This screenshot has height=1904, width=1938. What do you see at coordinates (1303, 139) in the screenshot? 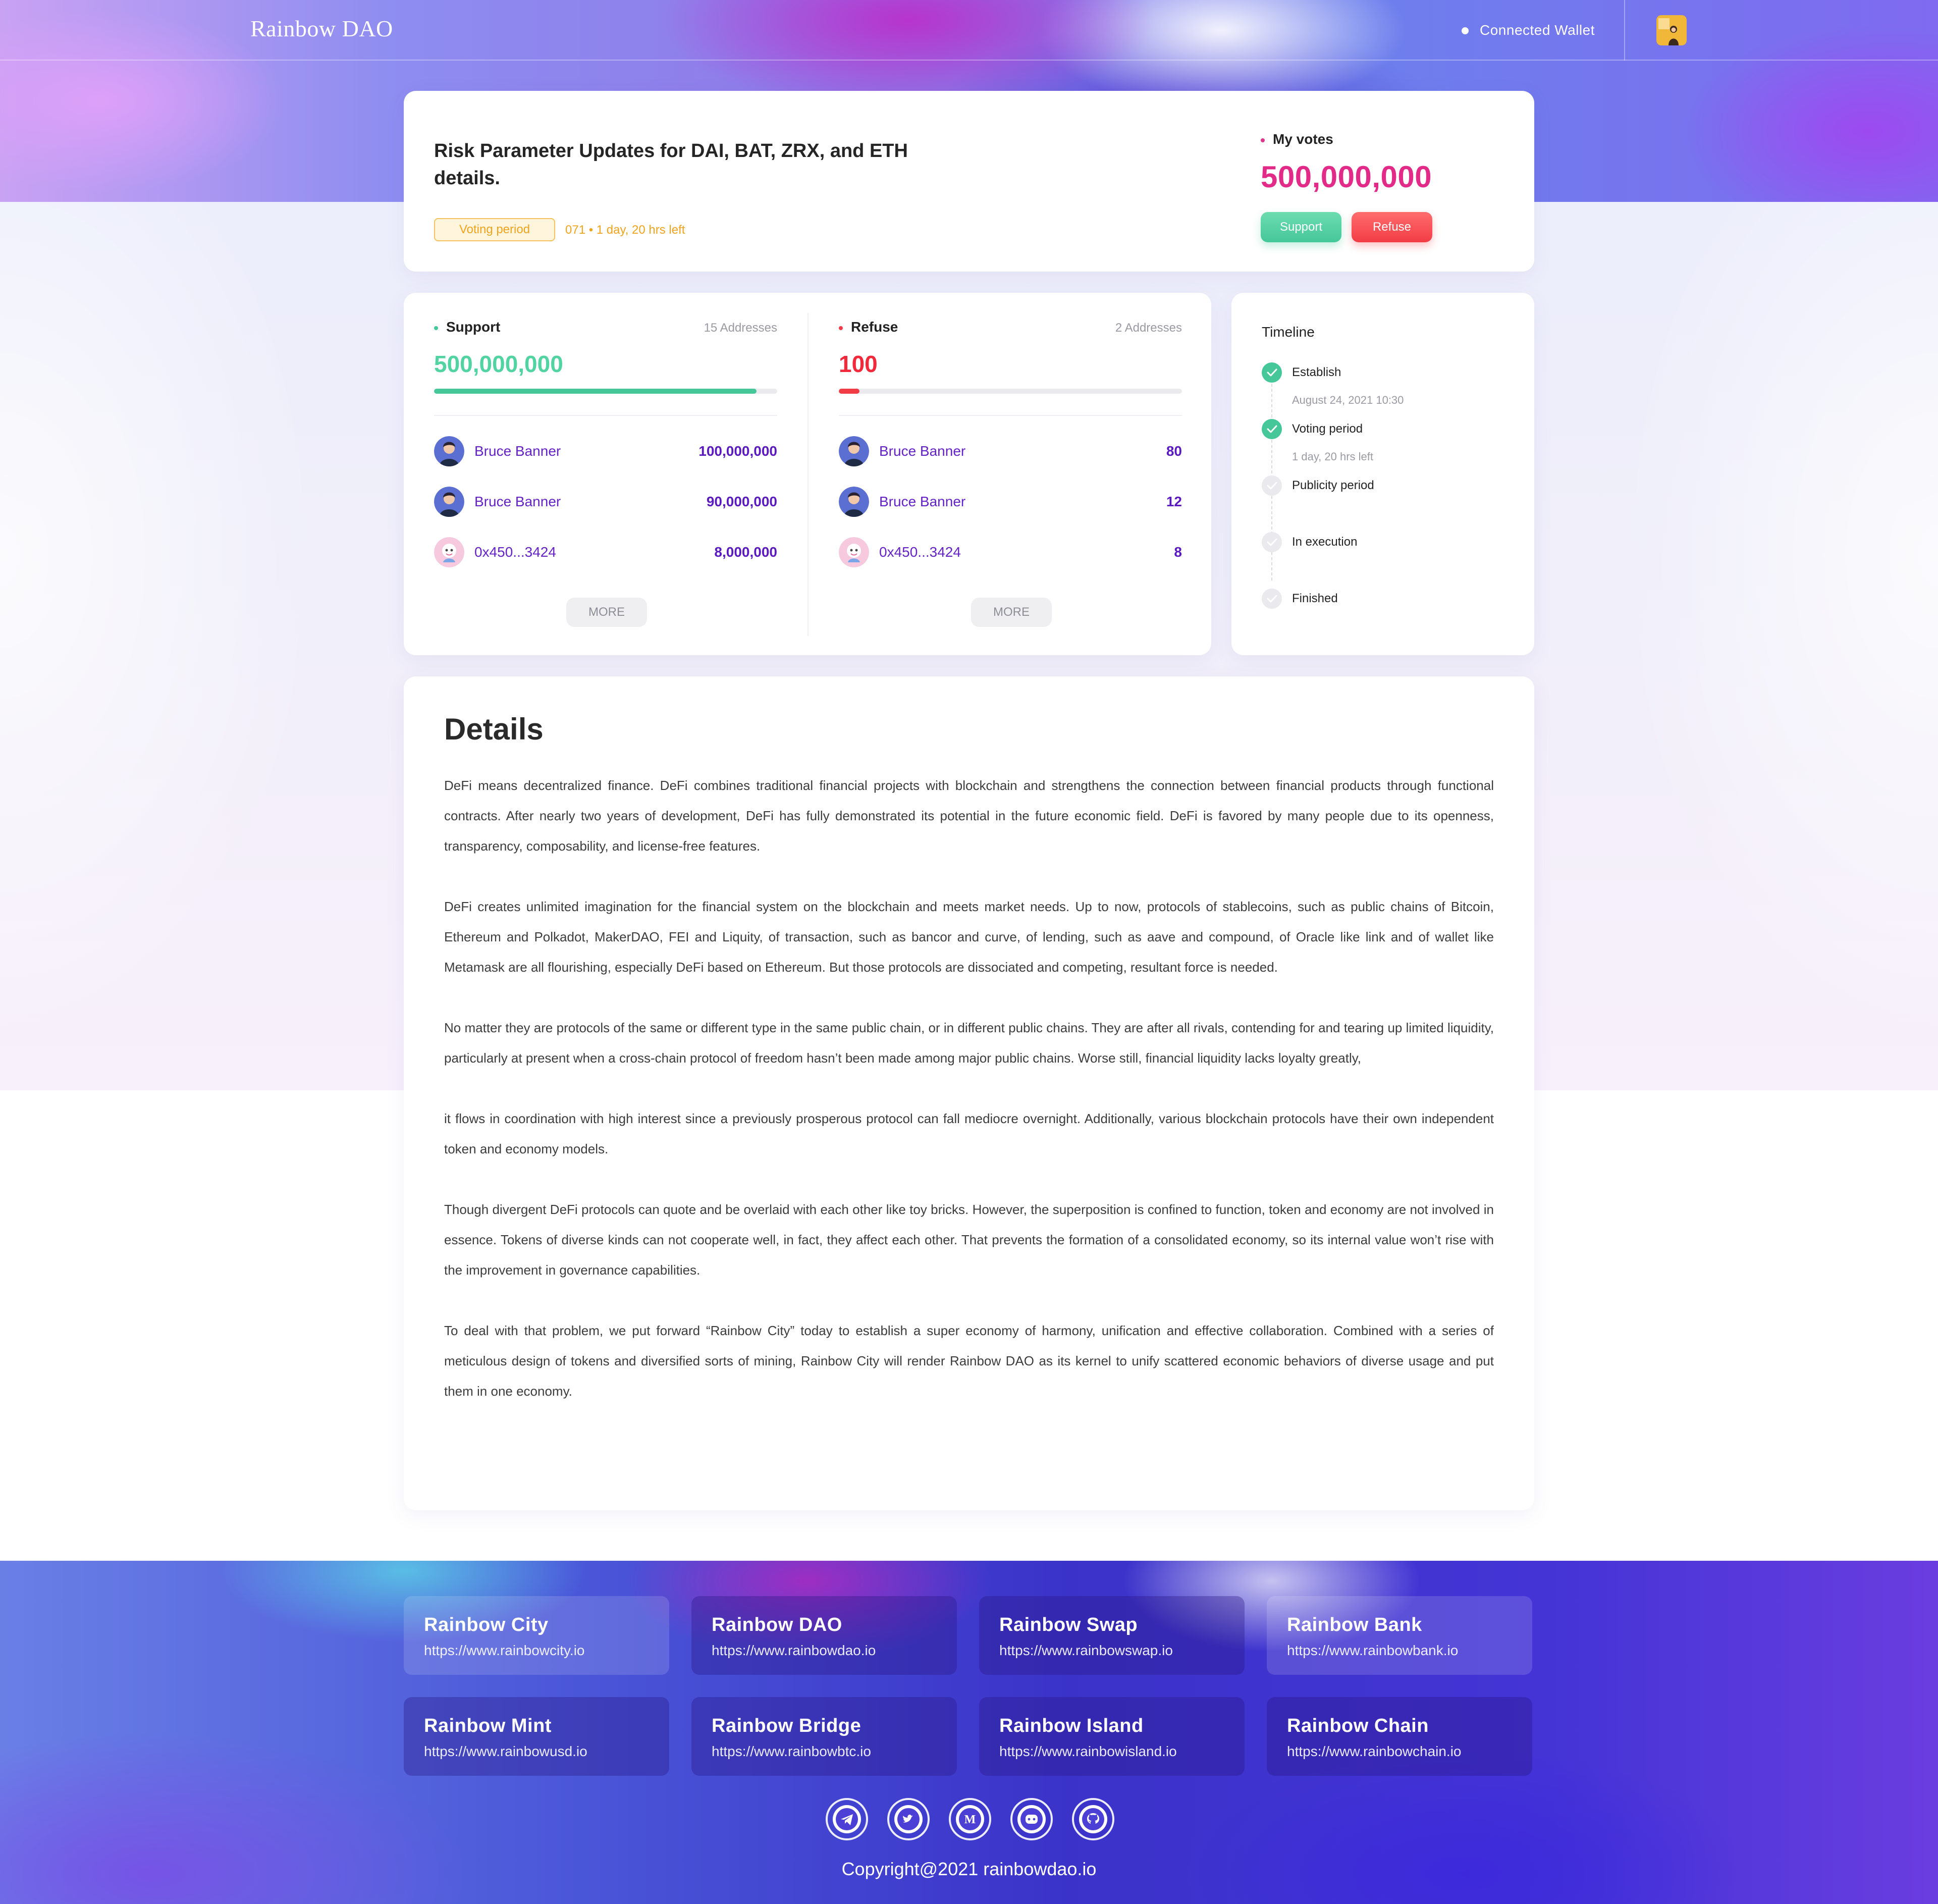
I see `my-votes-label: My votes` at bounding box center [1303, 139].